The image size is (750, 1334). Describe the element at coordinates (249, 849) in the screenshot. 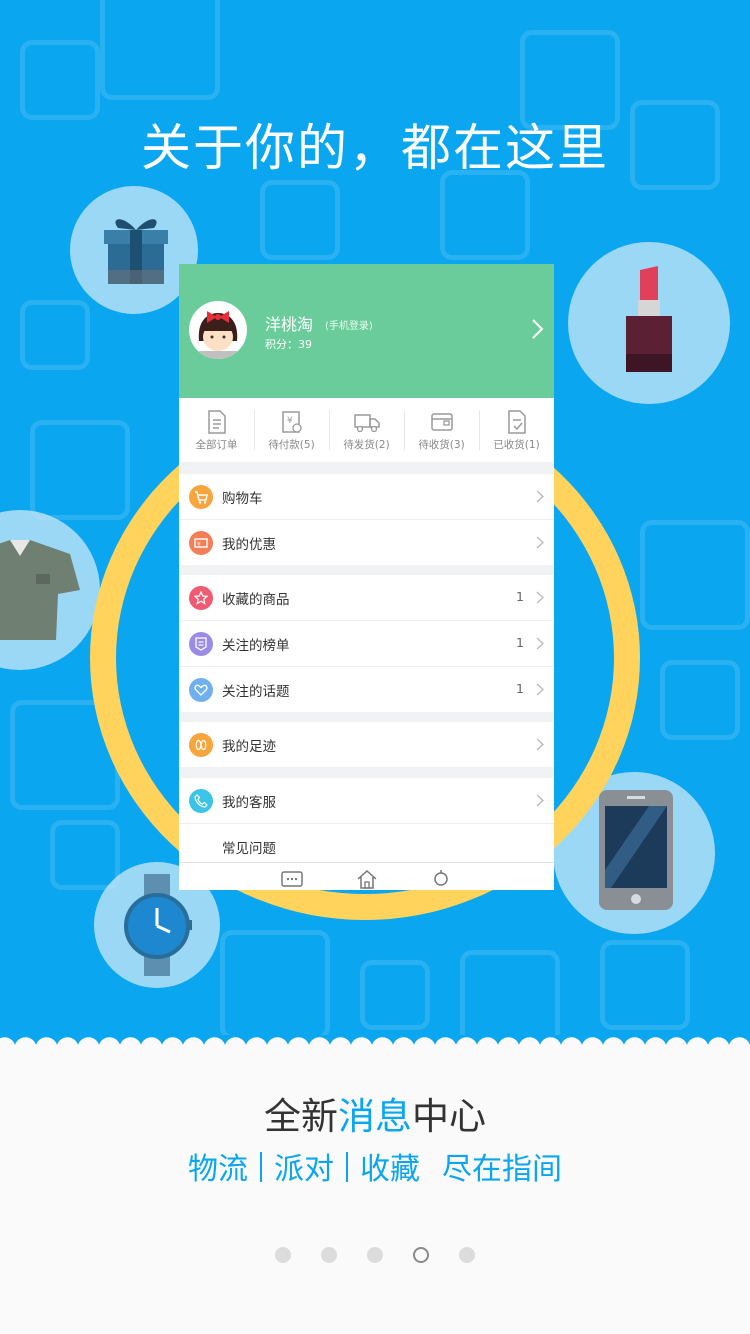

I see `menu-item-label: 常见问题` at that location.